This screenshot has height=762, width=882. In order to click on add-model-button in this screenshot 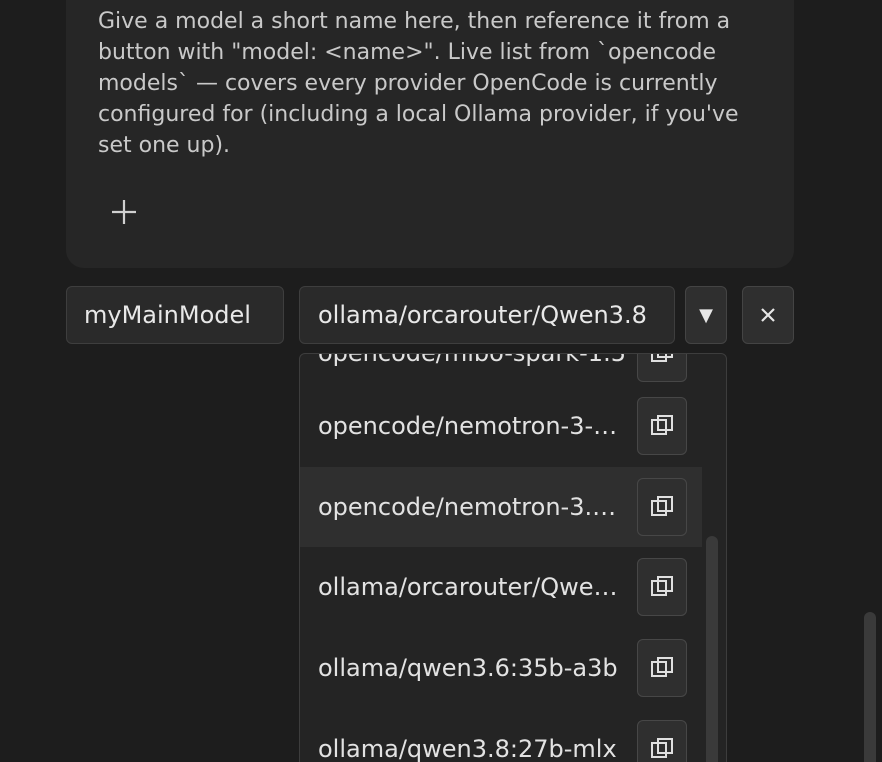, I will do `click(124, 212)`.